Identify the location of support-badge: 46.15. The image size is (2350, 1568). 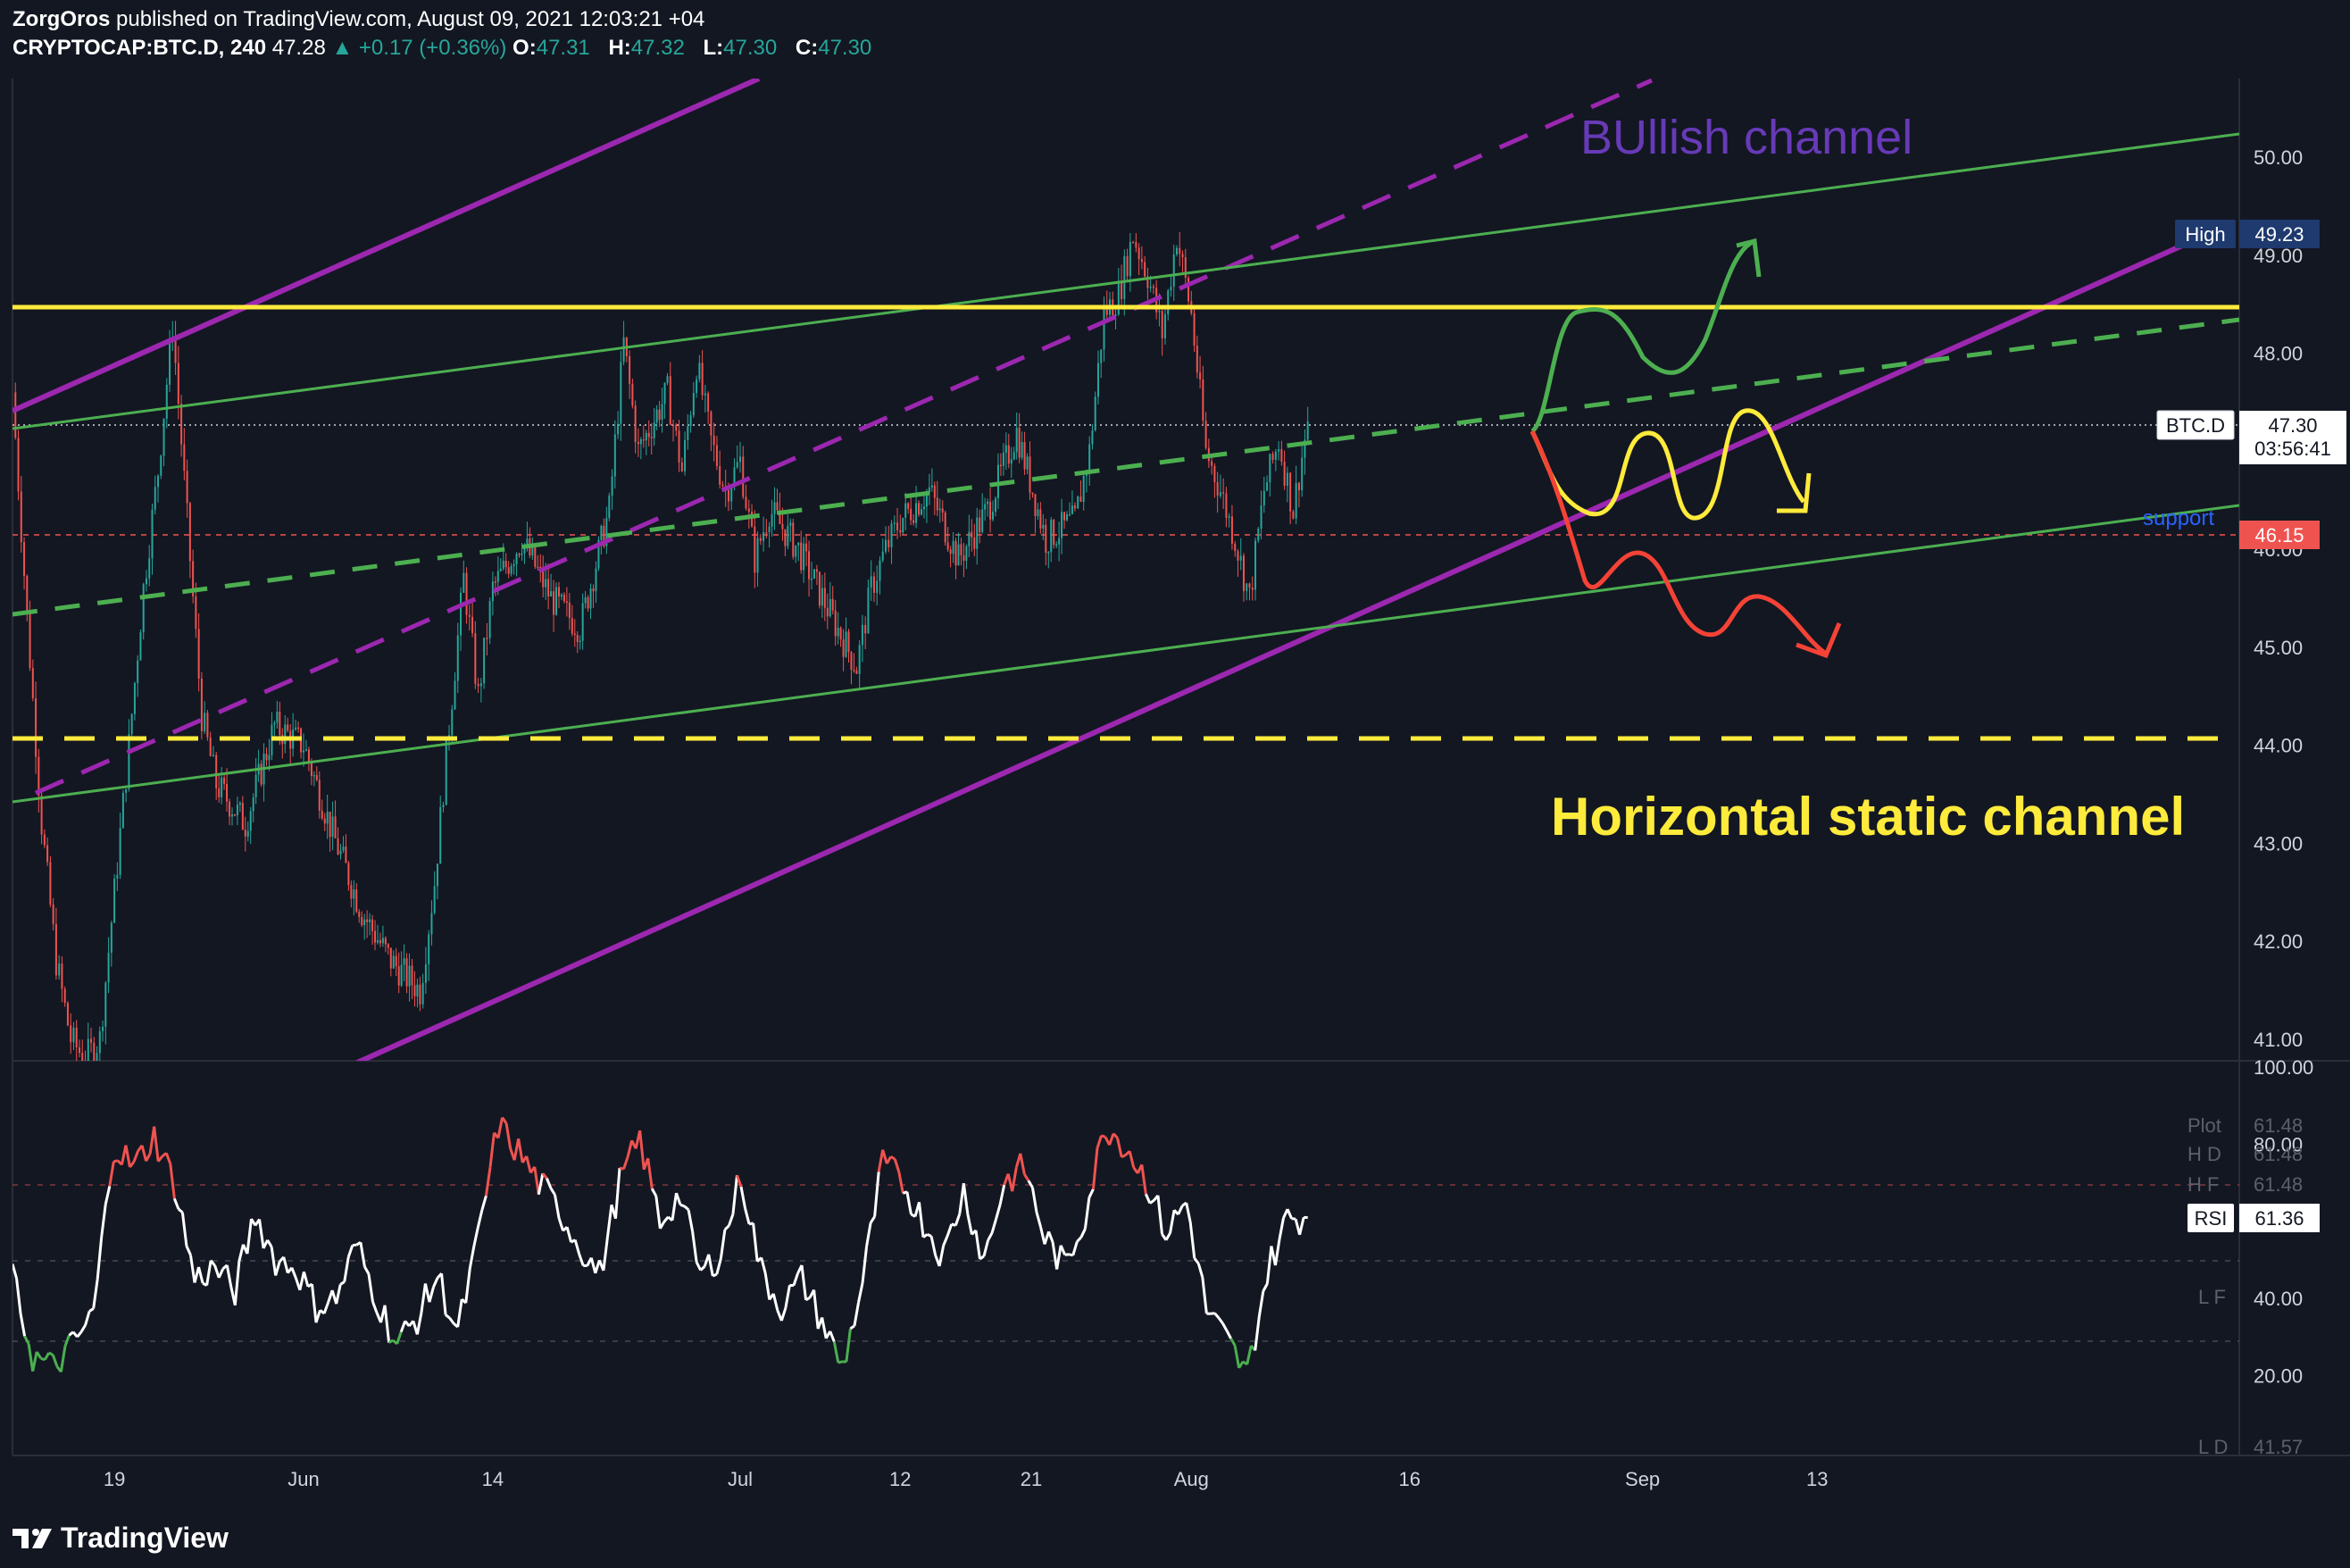
(2280, 535).